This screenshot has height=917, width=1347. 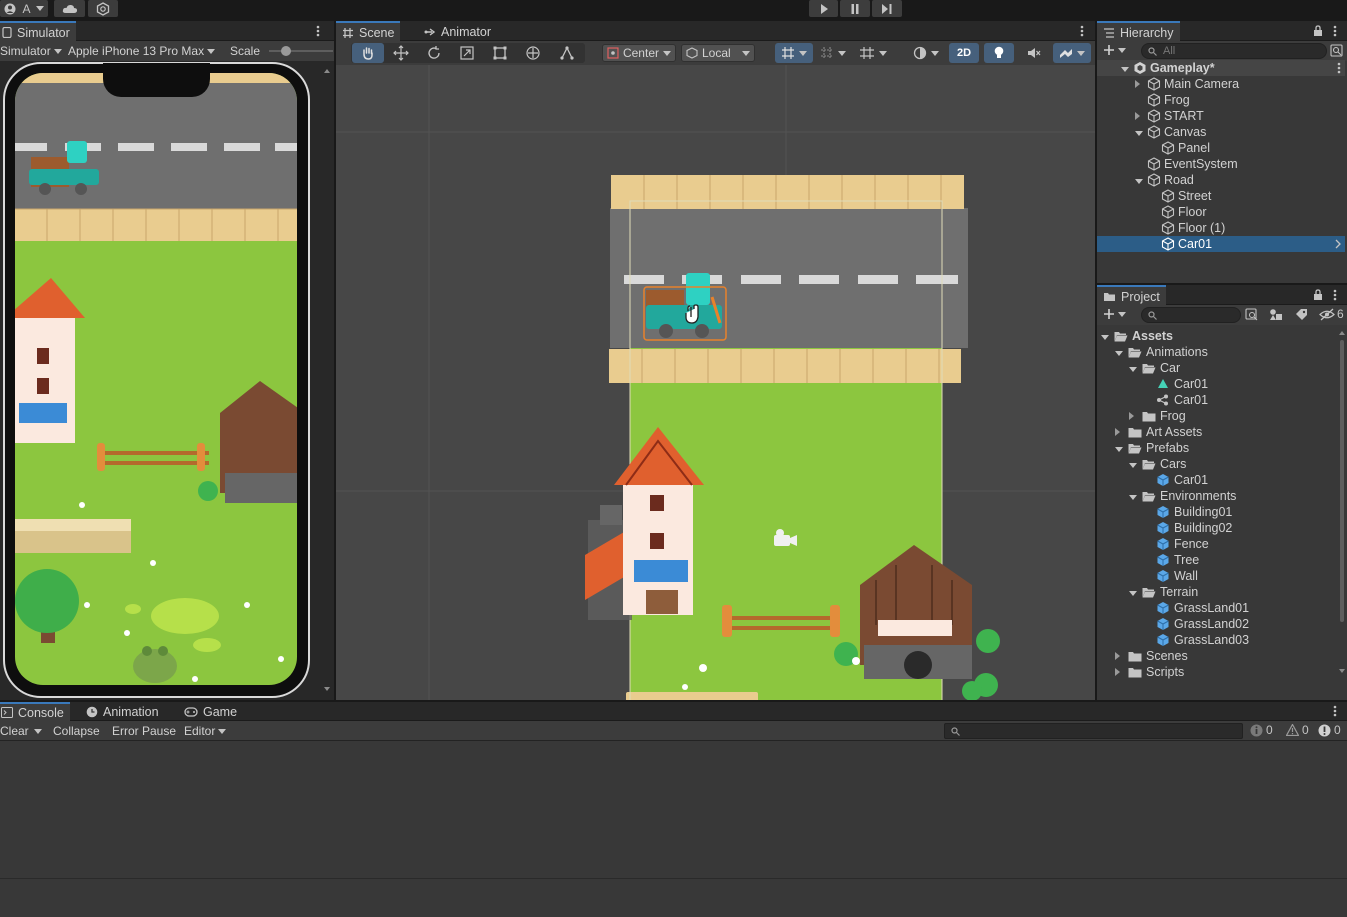 What do you see at coordinates (1137, 336) in the screenshot?
I see `project-folder-item: Assets` at bounding box center [1137, 336].